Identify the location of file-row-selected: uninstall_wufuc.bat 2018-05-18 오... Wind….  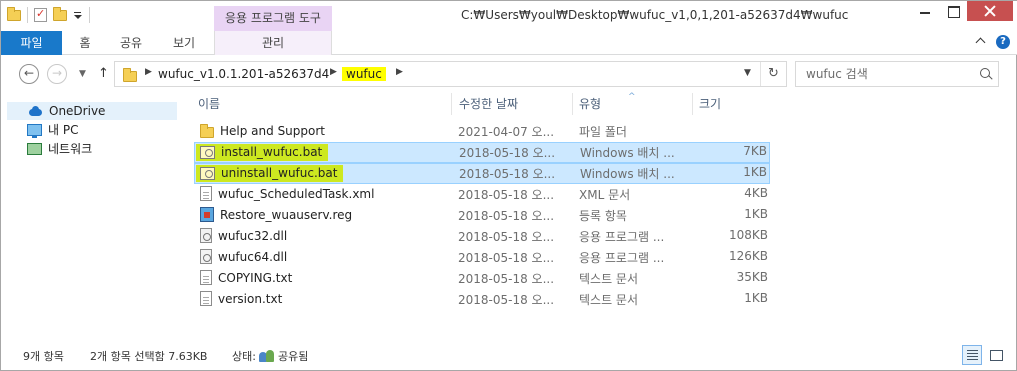
(482, 173).